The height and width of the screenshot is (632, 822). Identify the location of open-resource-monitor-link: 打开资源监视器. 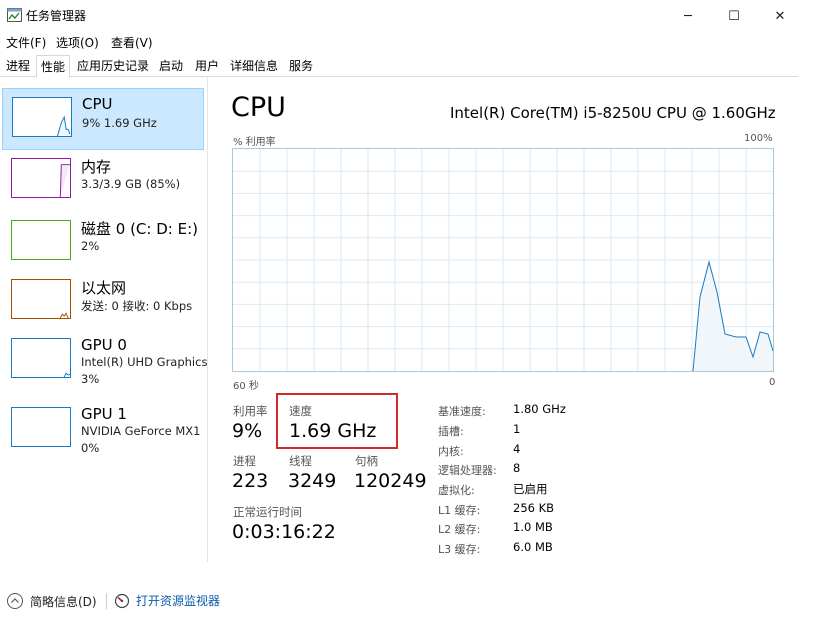
(167, 600).